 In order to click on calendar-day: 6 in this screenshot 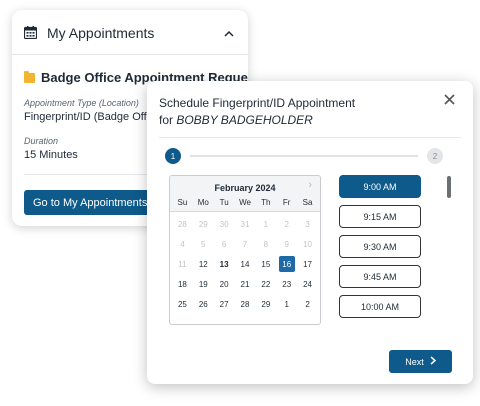, I will do `click(224, 244)`.